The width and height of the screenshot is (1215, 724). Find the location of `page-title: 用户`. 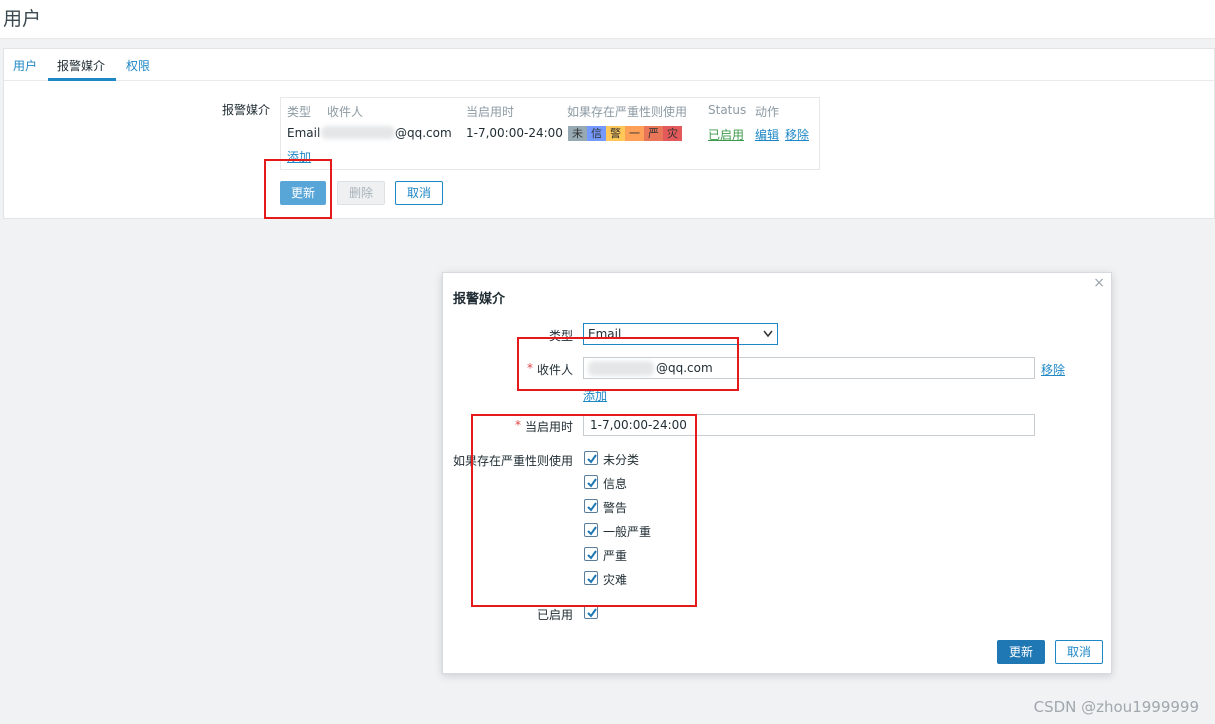

page-title: 用户 is located at coordinates (22, 19).